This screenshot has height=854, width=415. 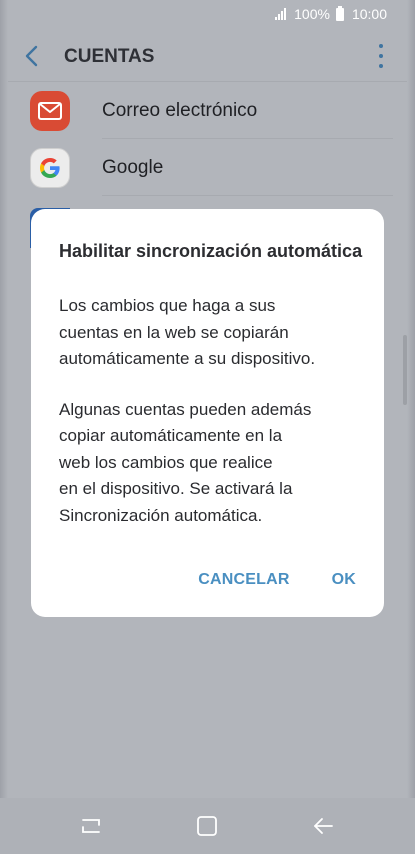 I want to click on account-label: Google, so click(x=133, y=167).